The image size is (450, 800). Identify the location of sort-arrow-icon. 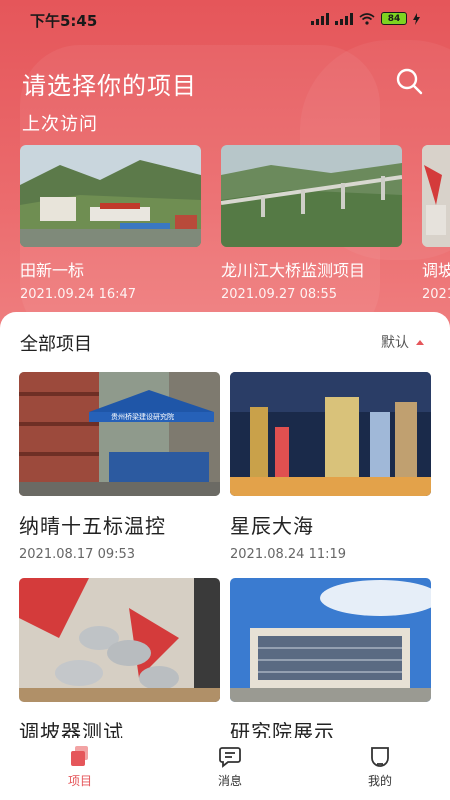
(420, 342).